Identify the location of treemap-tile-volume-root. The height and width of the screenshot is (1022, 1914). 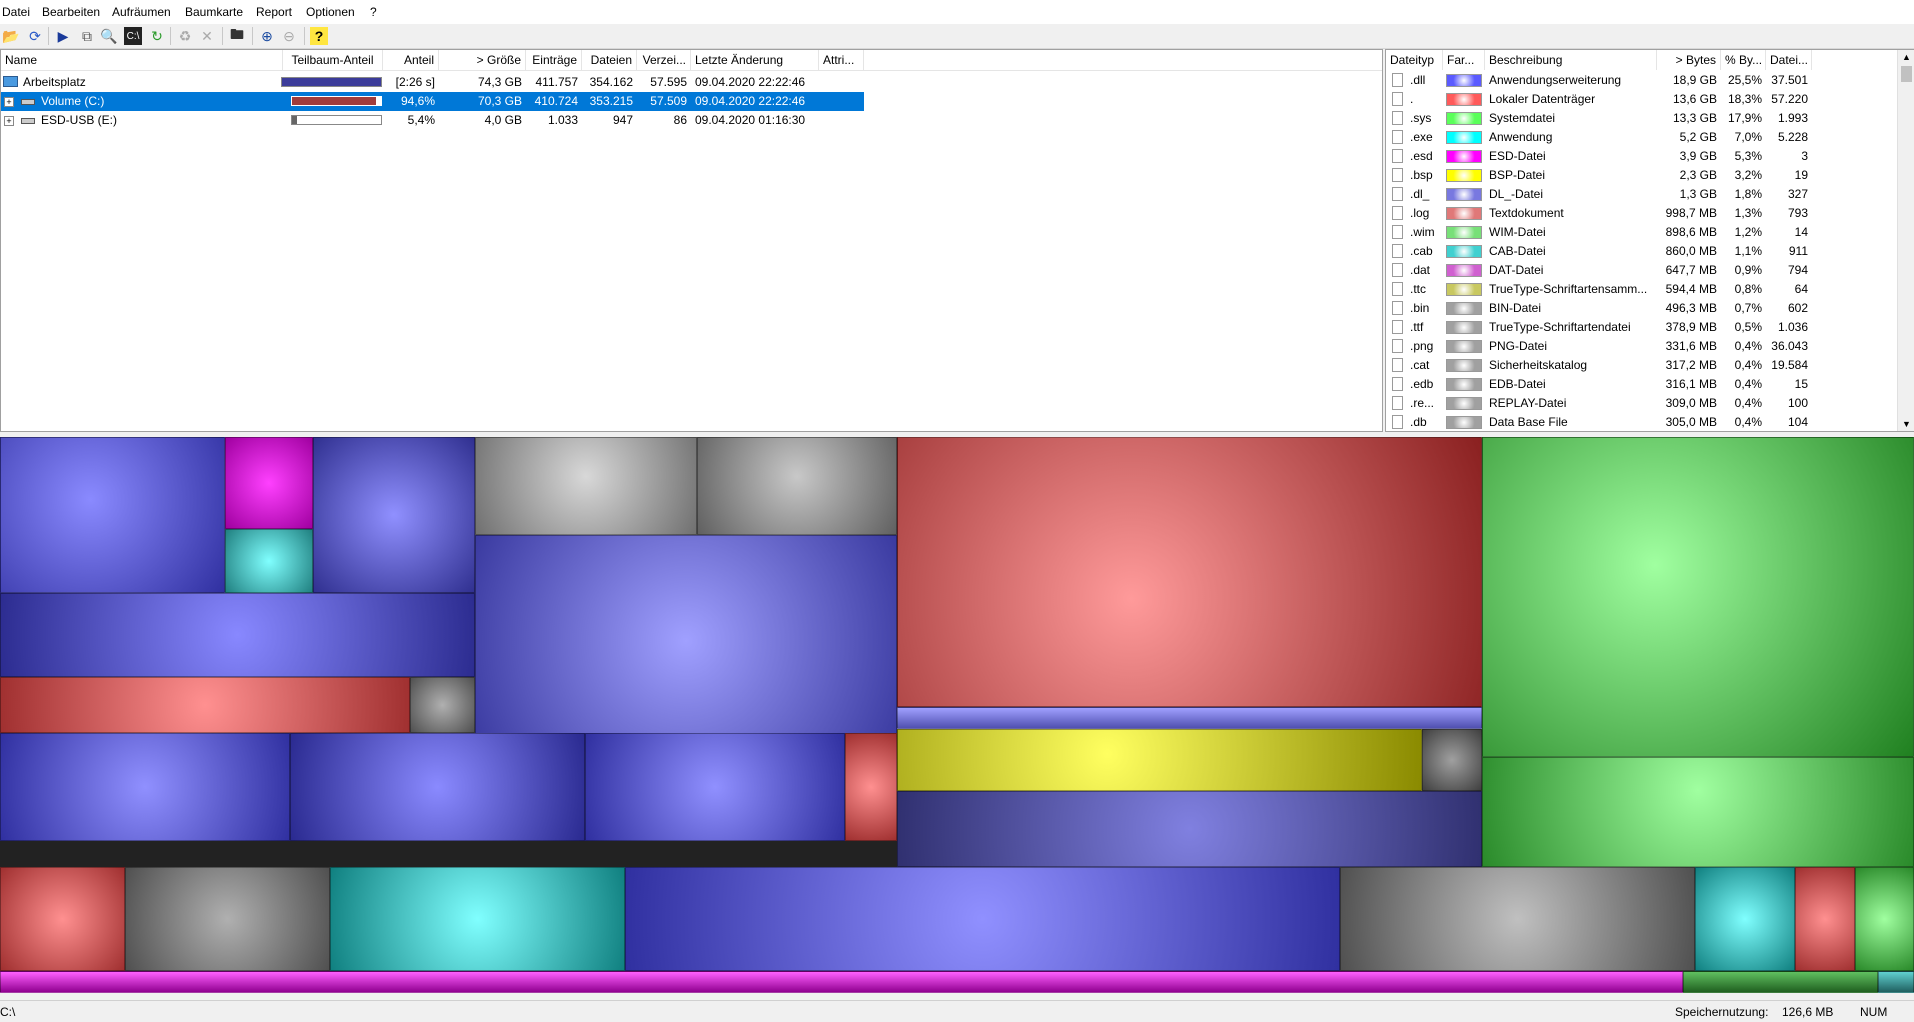
(1189, 572).